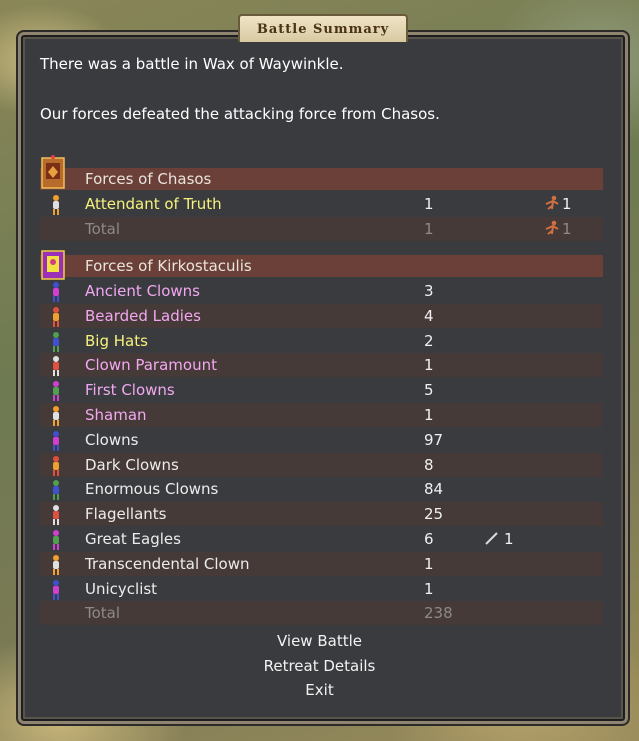  Describe the element at coordinates (116, 415) in the screenshot. I see `unit-name: Shaman` at that location.